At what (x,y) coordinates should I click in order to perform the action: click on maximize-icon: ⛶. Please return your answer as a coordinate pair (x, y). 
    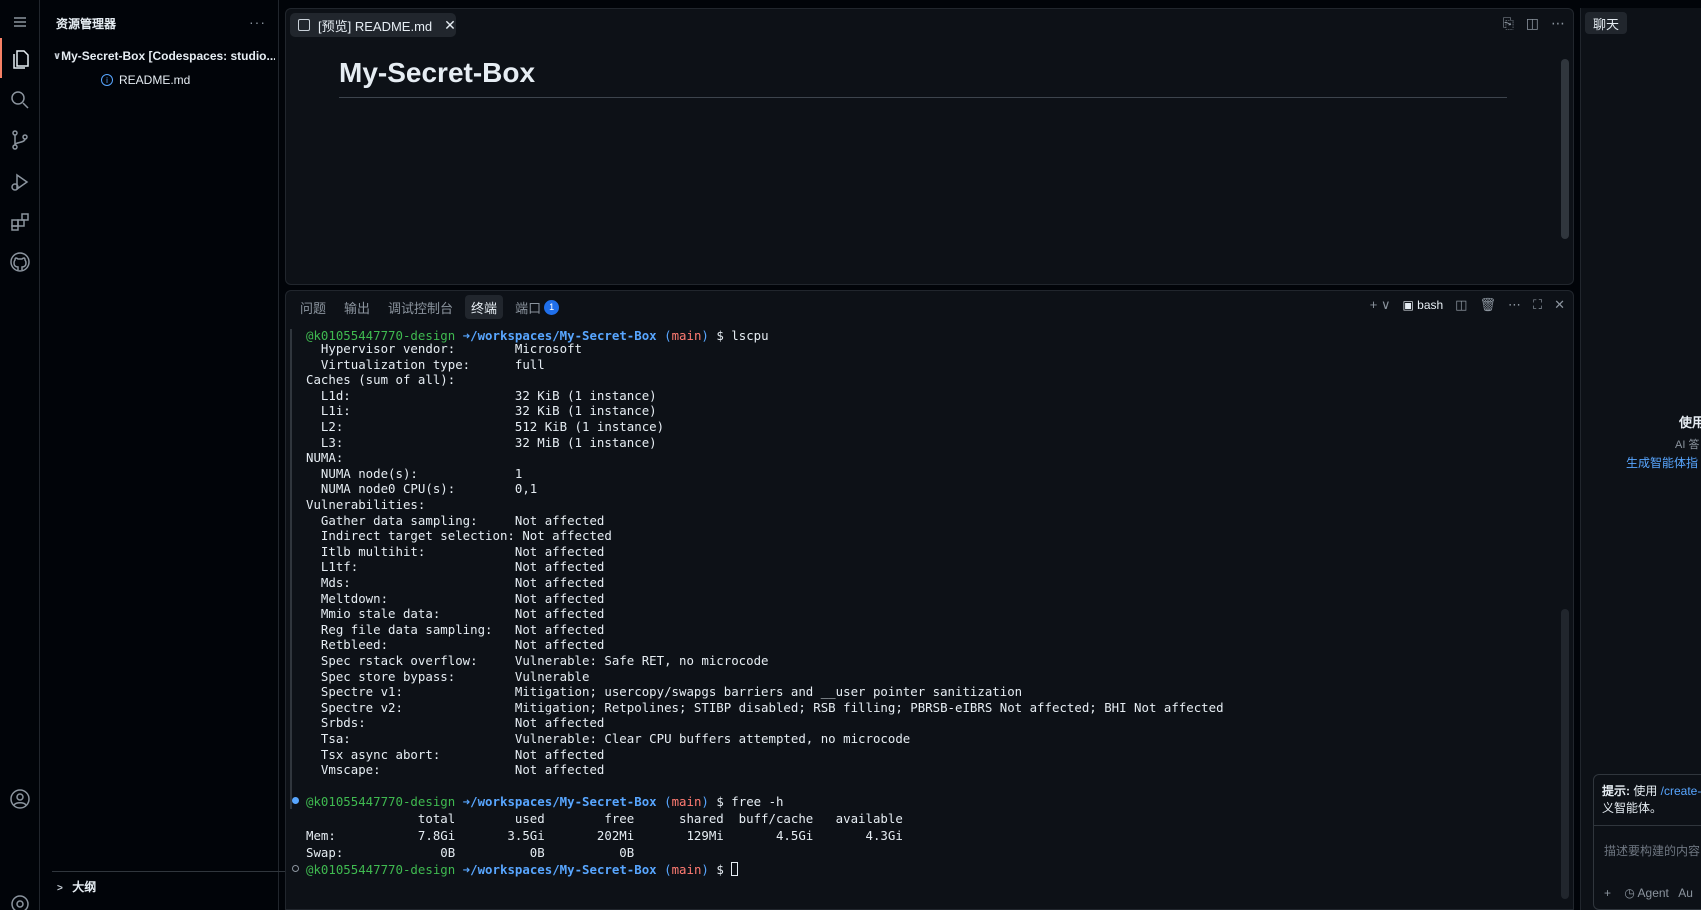
    Looking at the image, I should click on (1537, 305).